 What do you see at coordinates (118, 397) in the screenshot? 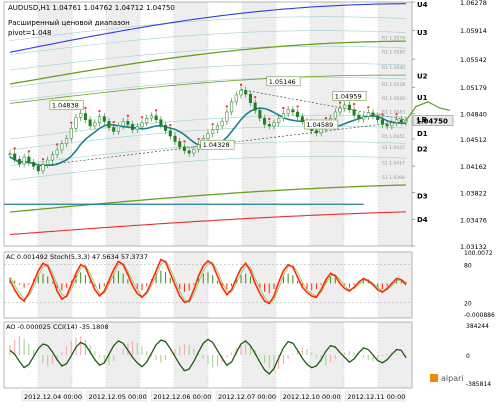
I see `time-tick-label: 2012.12.05 00:00` at bounding box center [118, 397].